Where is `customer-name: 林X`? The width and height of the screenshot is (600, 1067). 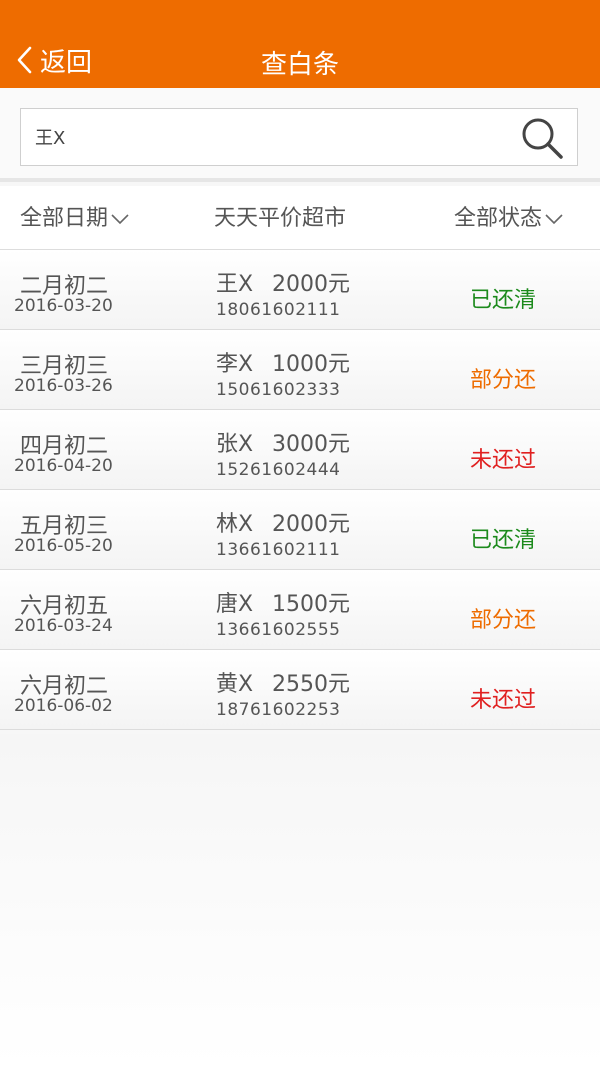 customer-name: 林X is located at coordinates (235, 524).